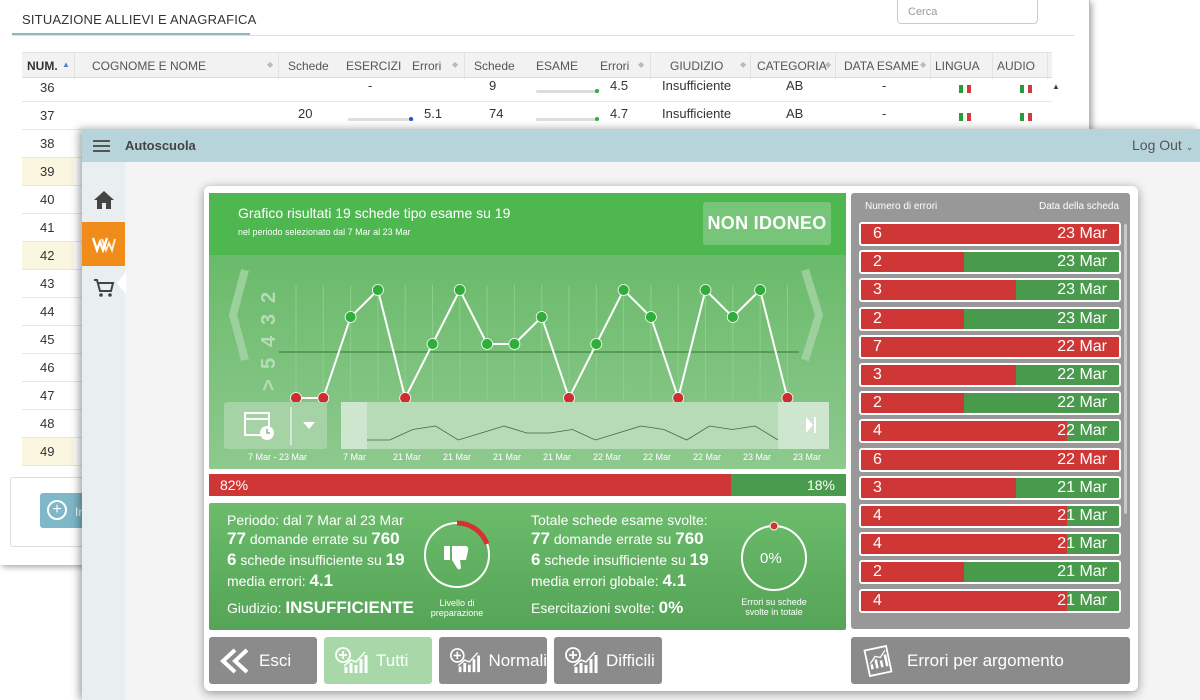 The height and width of the screenshot is (700, 1200). Describe the element at coordinates (881, 66) in the screenshot. I see `col-data-esame: DATA ESAME` at that location.